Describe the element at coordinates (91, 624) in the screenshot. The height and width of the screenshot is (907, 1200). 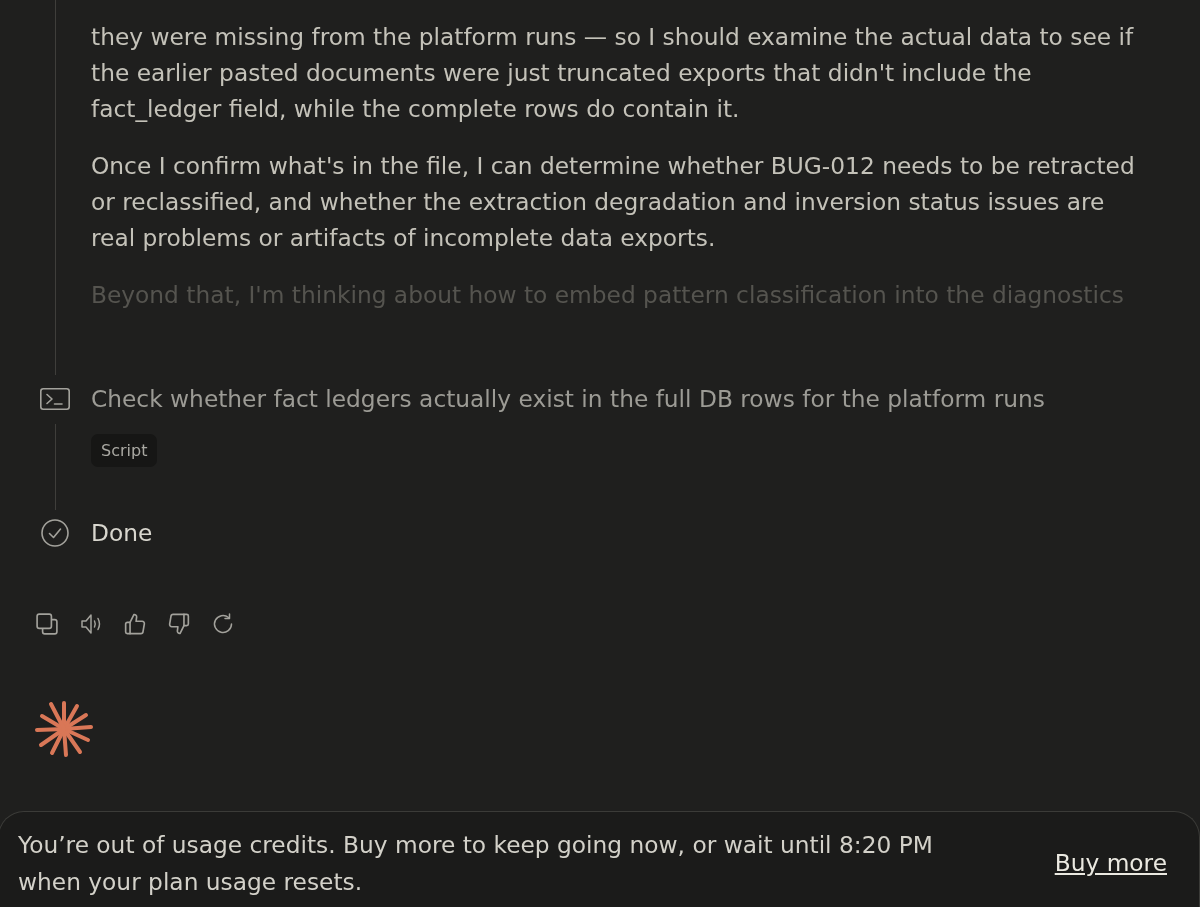
I see `speaker-icon` at that location.